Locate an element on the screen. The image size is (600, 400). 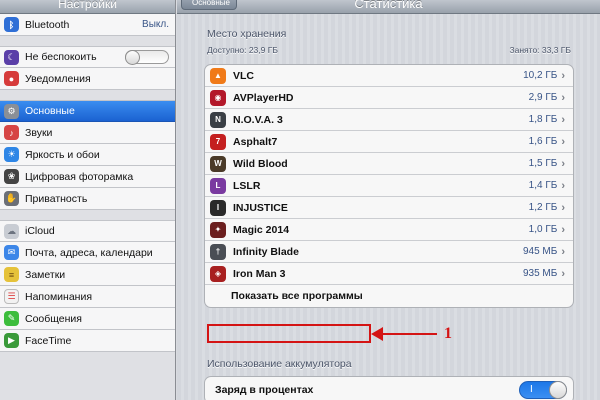
annotation-highlight-box is located at coordinates (289, 333).